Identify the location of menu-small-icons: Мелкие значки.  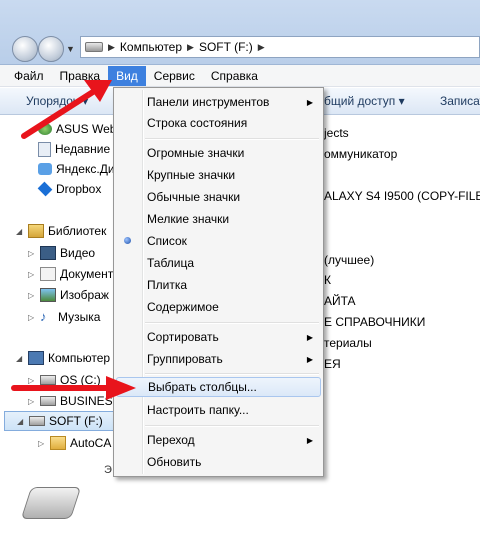
(218, 219).